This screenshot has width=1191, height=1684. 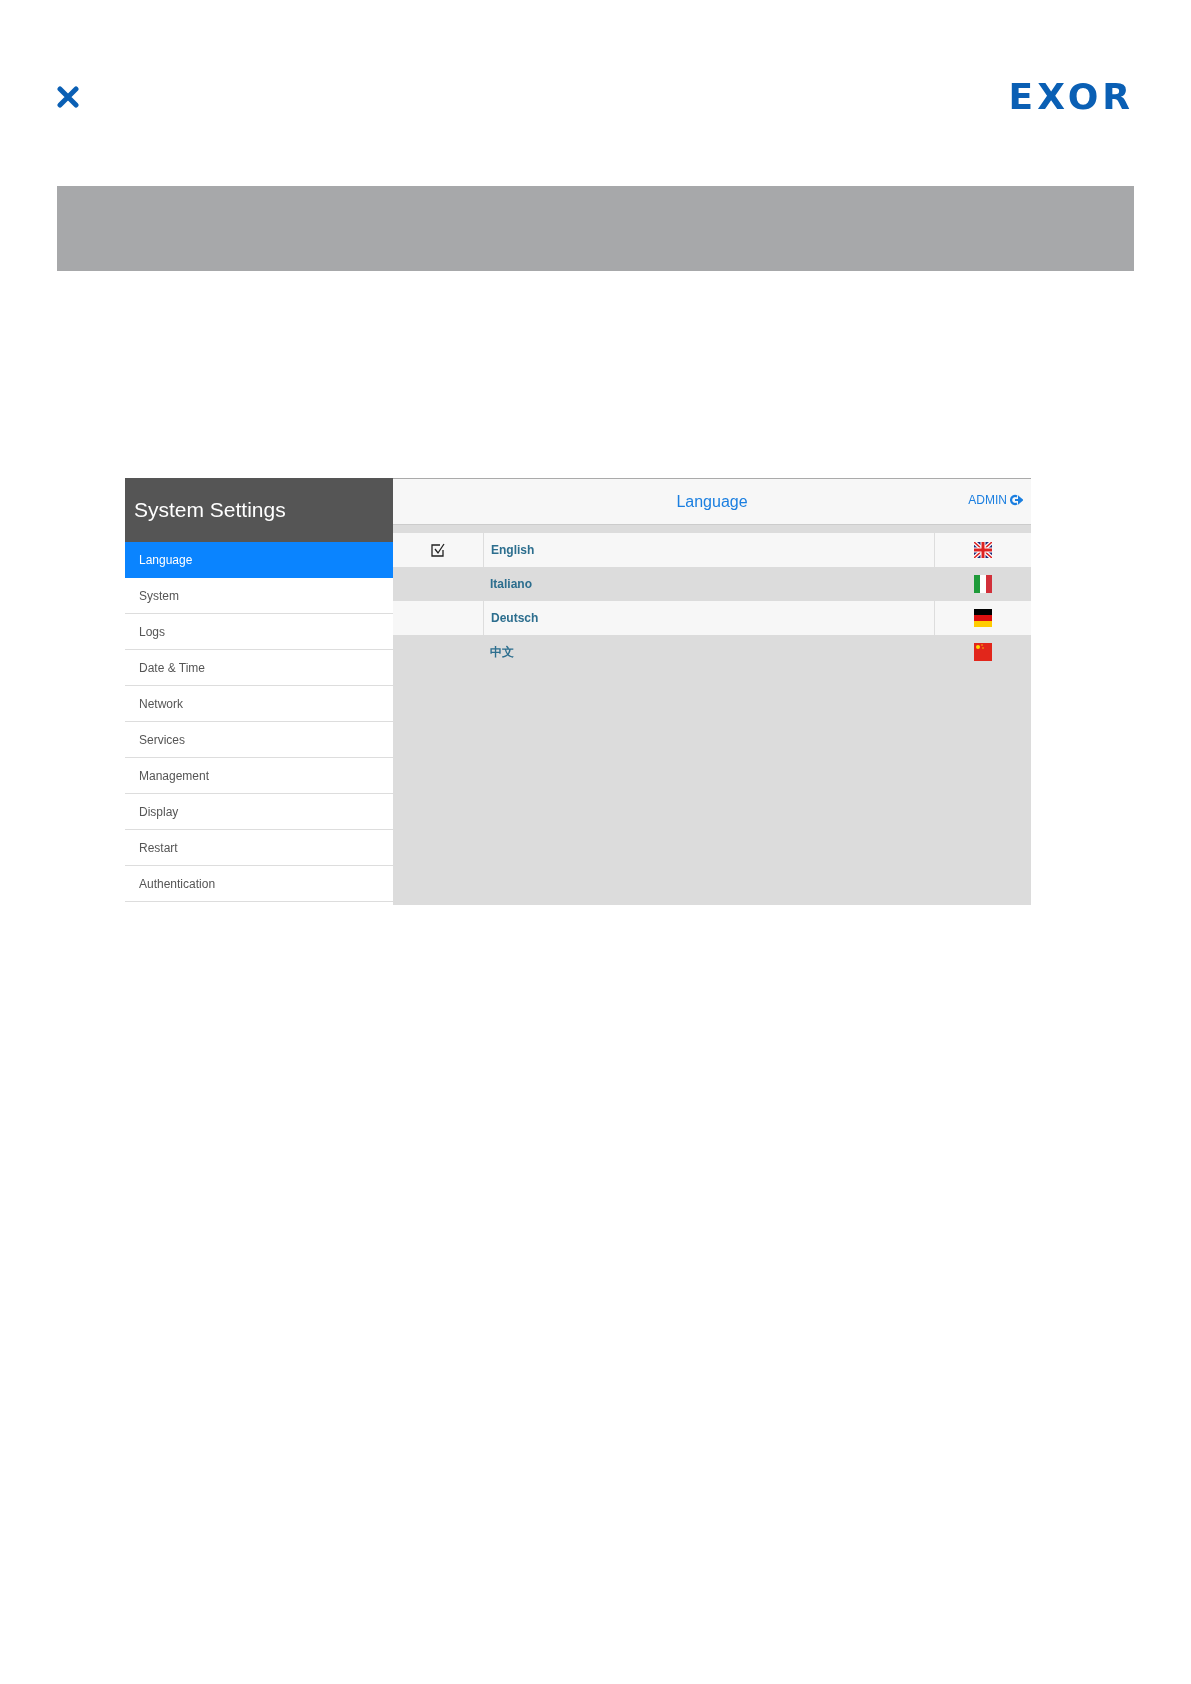 What do you see at coordinates (438, 550) in the screenshot?
I see `checkbox-checked-icon` at bounding box center [438, 550].